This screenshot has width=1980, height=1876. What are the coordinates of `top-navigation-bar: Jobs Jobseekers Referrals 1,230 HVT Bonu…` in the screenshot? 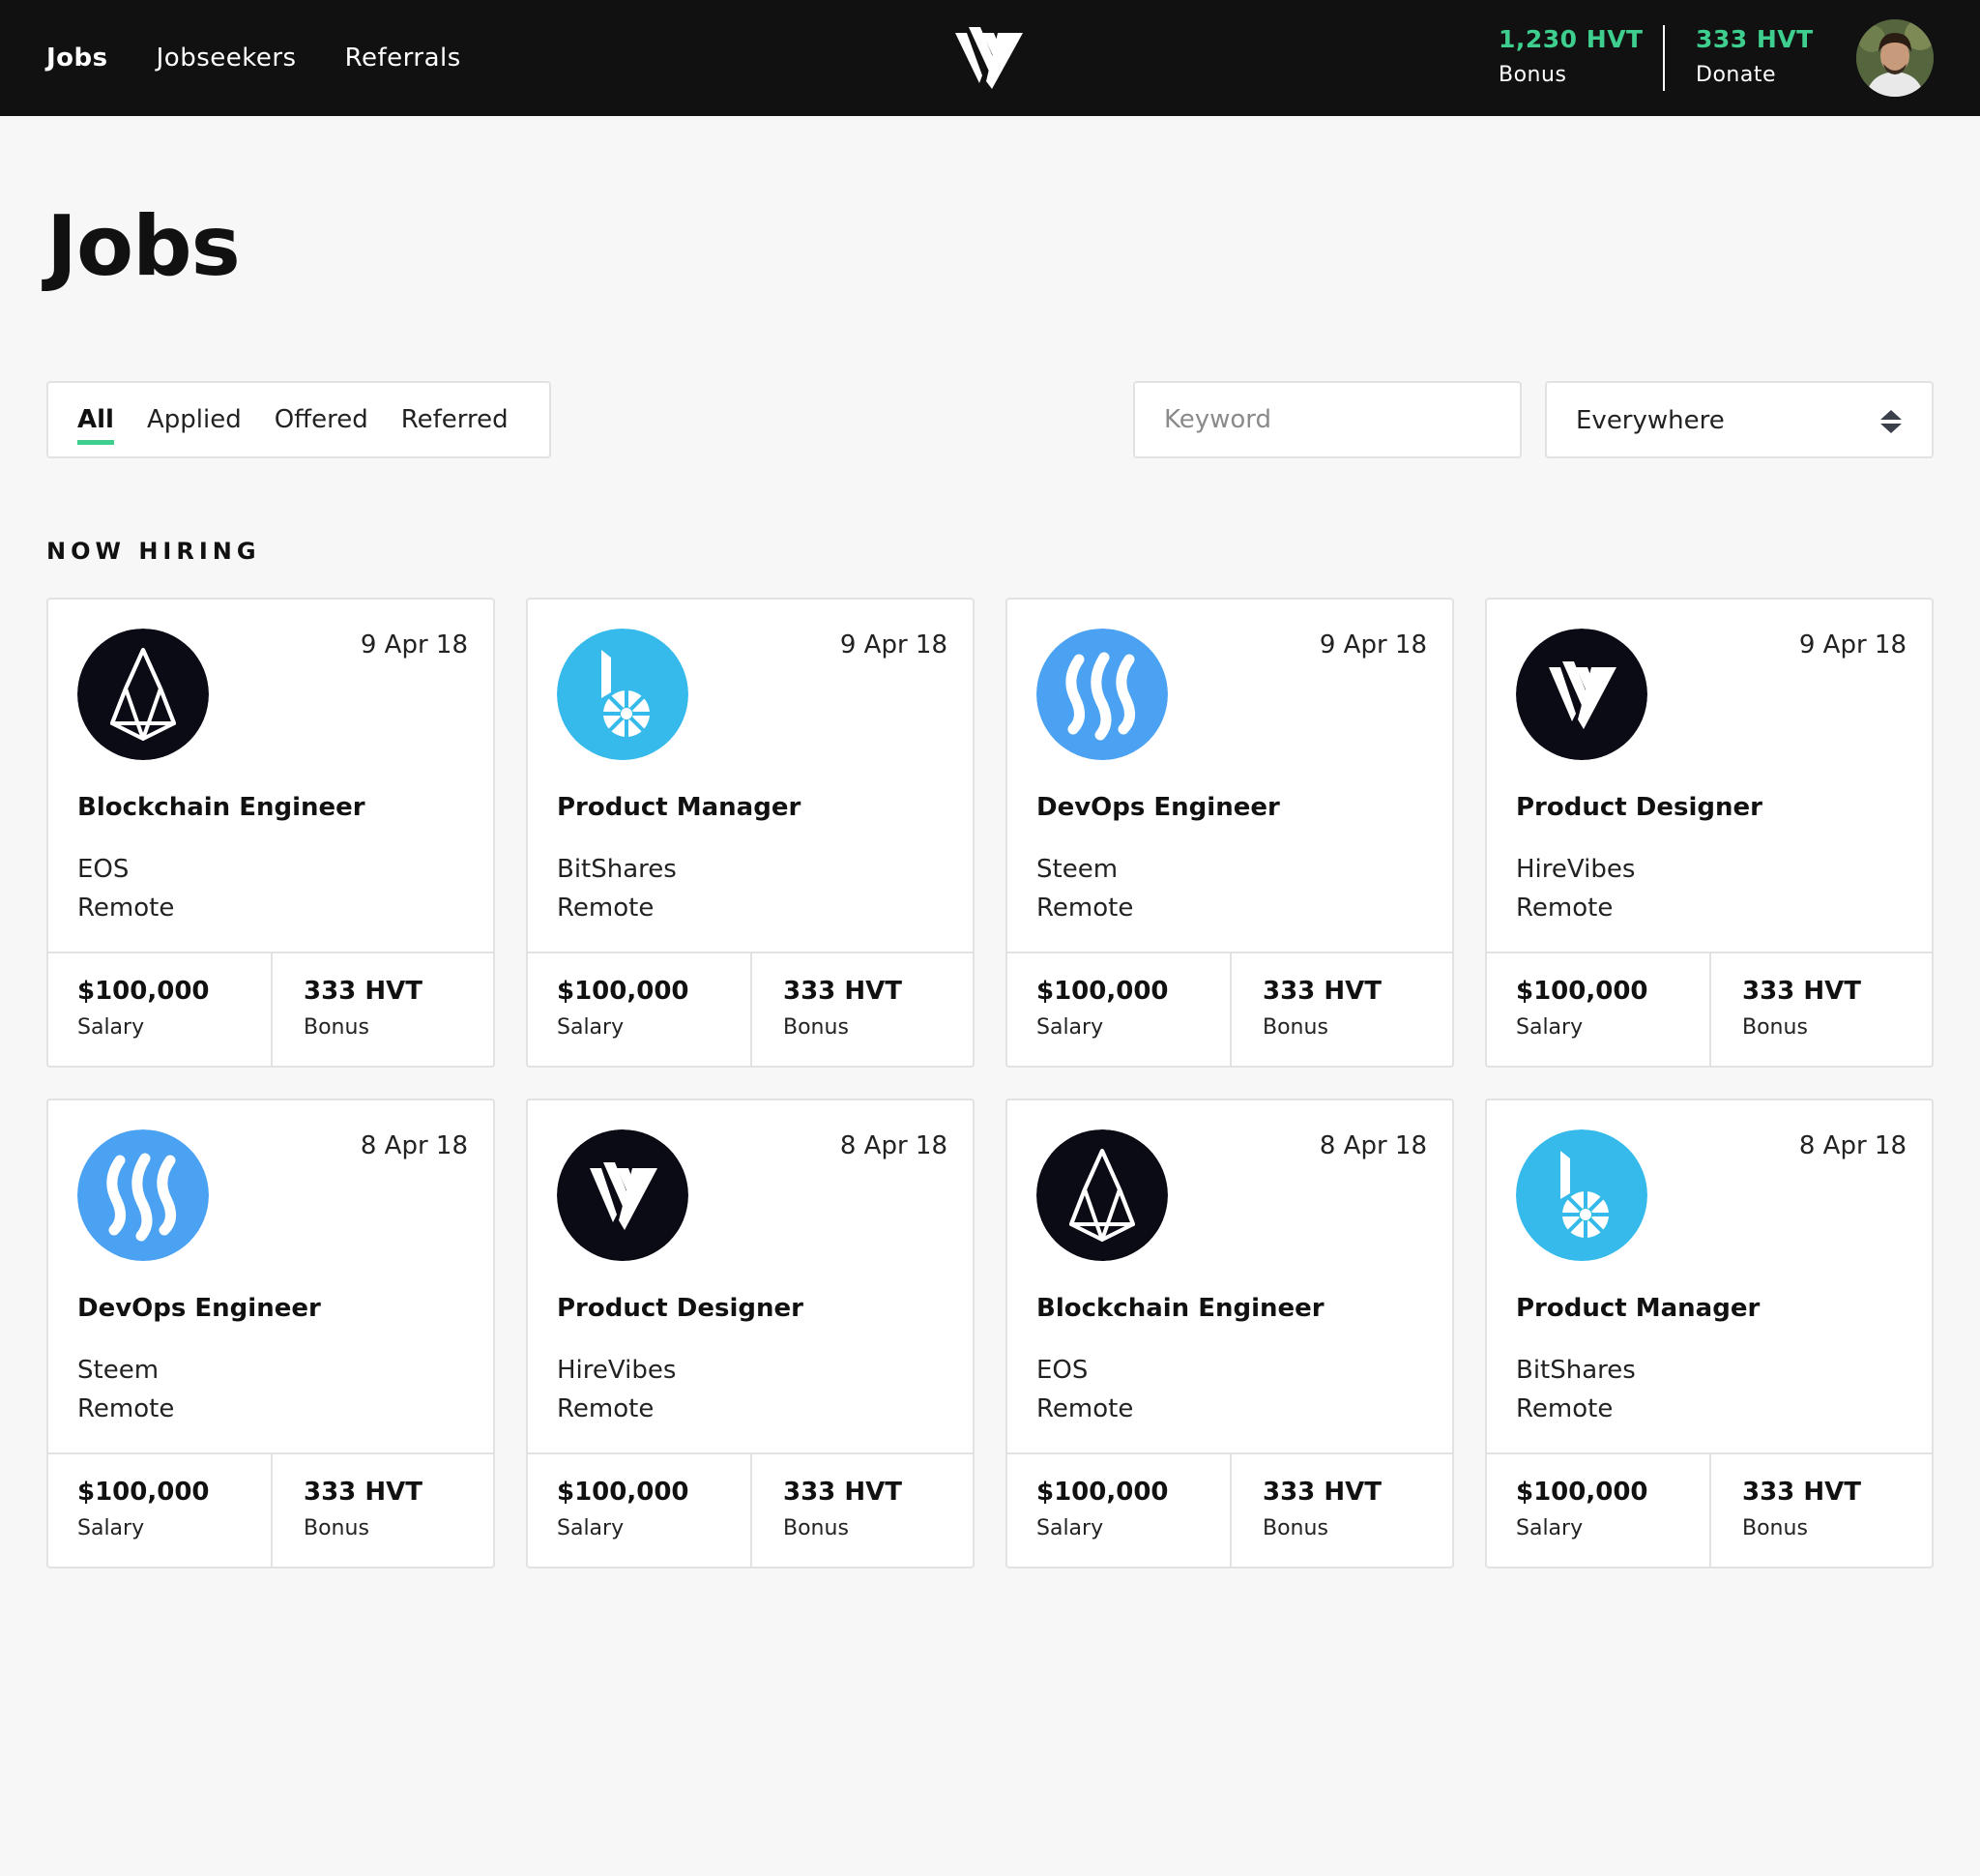 It's located at (990, 58).